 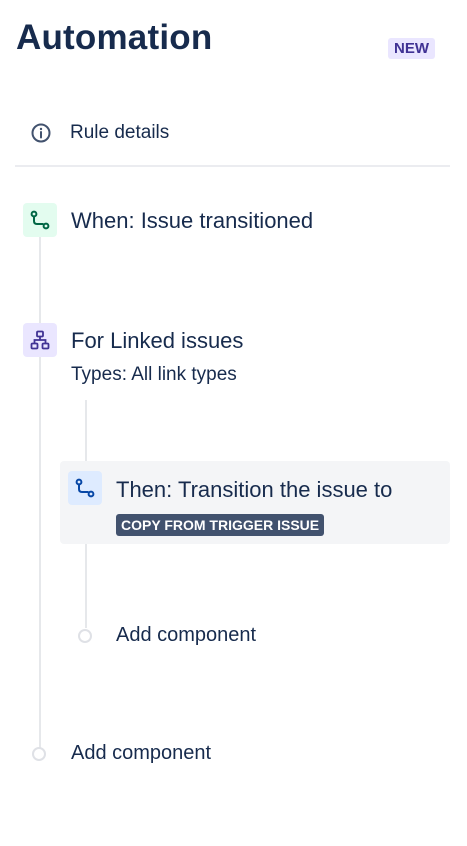 What do you see at coordinates (120, 132) in the screenshot?
I see `rule-details-label: Rule details` at bounding box center [120, 132].